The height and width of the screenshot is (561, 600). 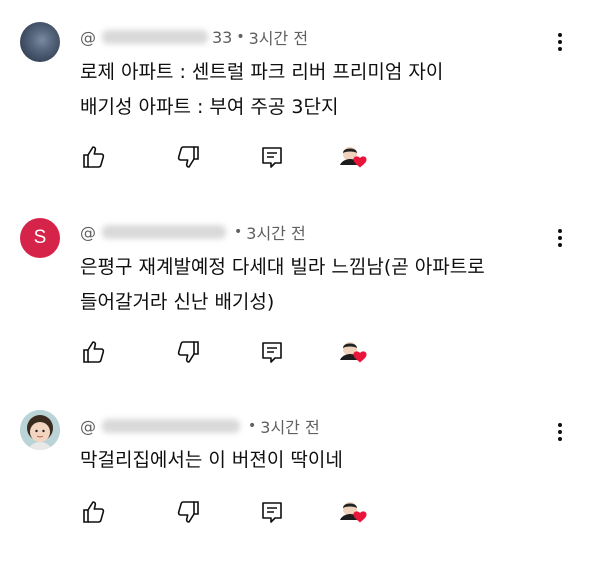 What do you see at coordinates (40, 238) in the screenshot?
I see `avatar: S` at bounding box center [40, 238].